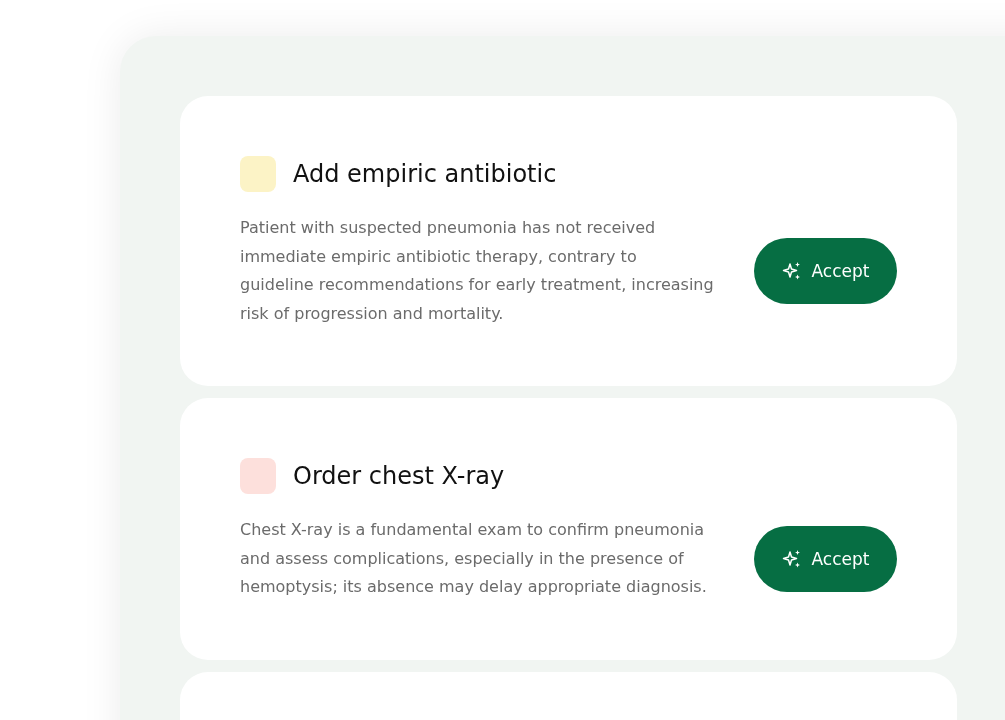  I want to click on recommendation-description: Chest X-ray is a fundamental exam to confirm pneumonia and assess complications, especially in the presence of hemoptysis; its absence may delay appropriate diagnosis., so click(474, 558).